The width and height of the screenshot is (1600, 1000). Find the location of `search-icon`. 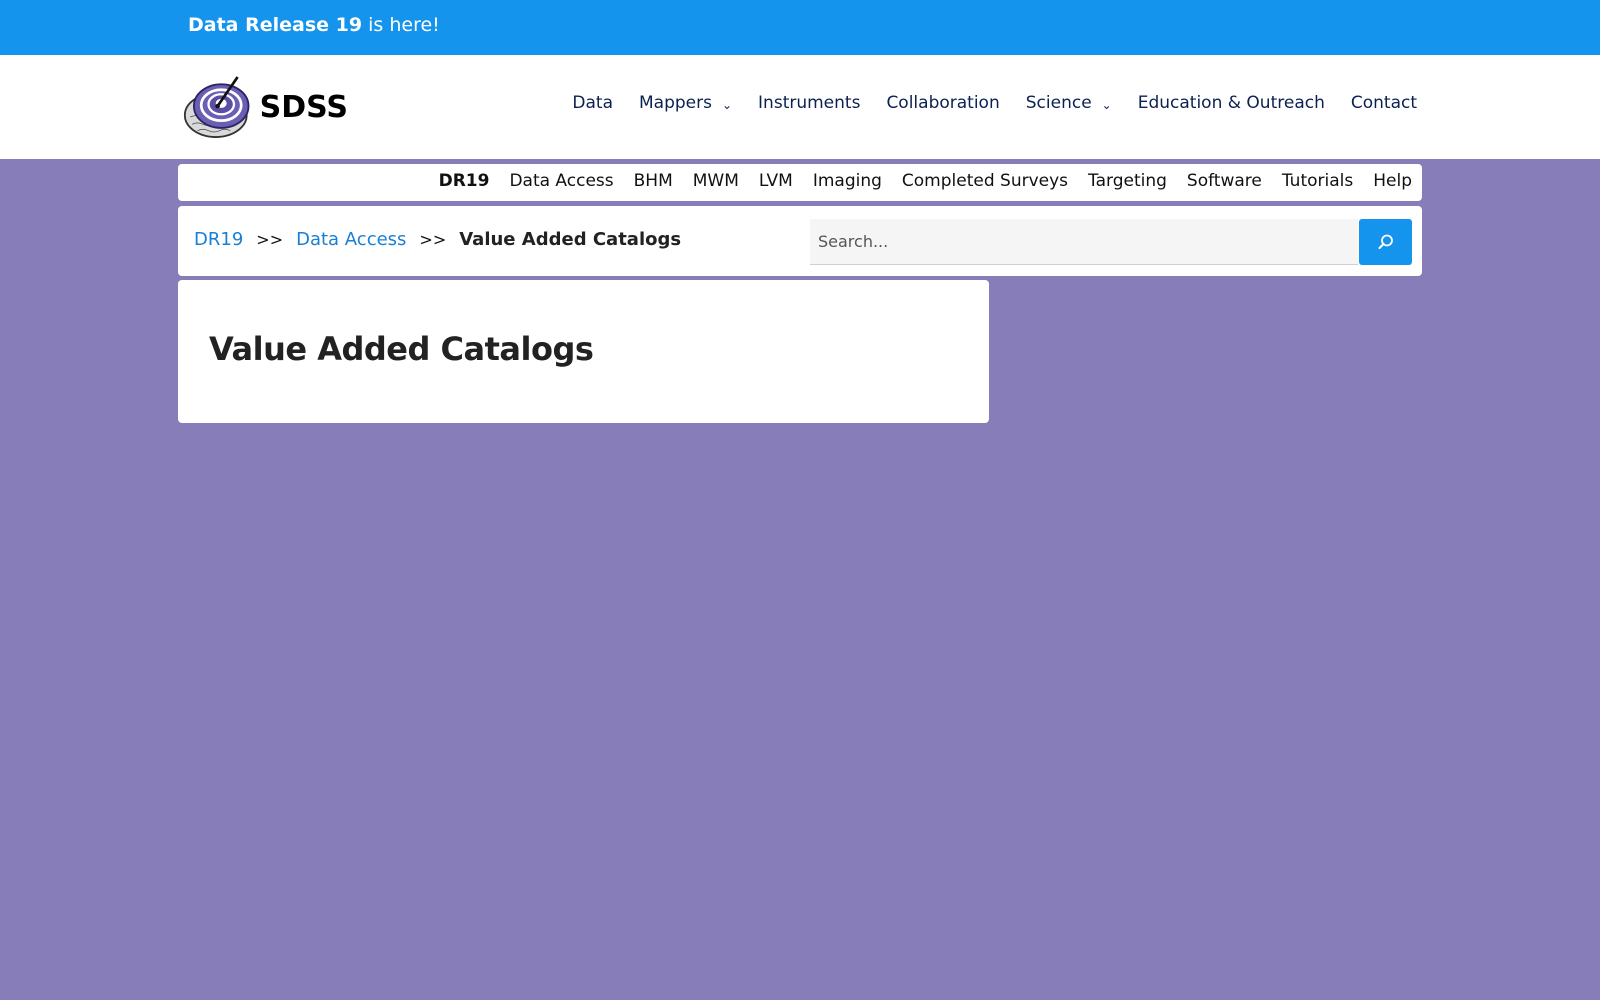

search-icon is located at coordinates (1385, 241).